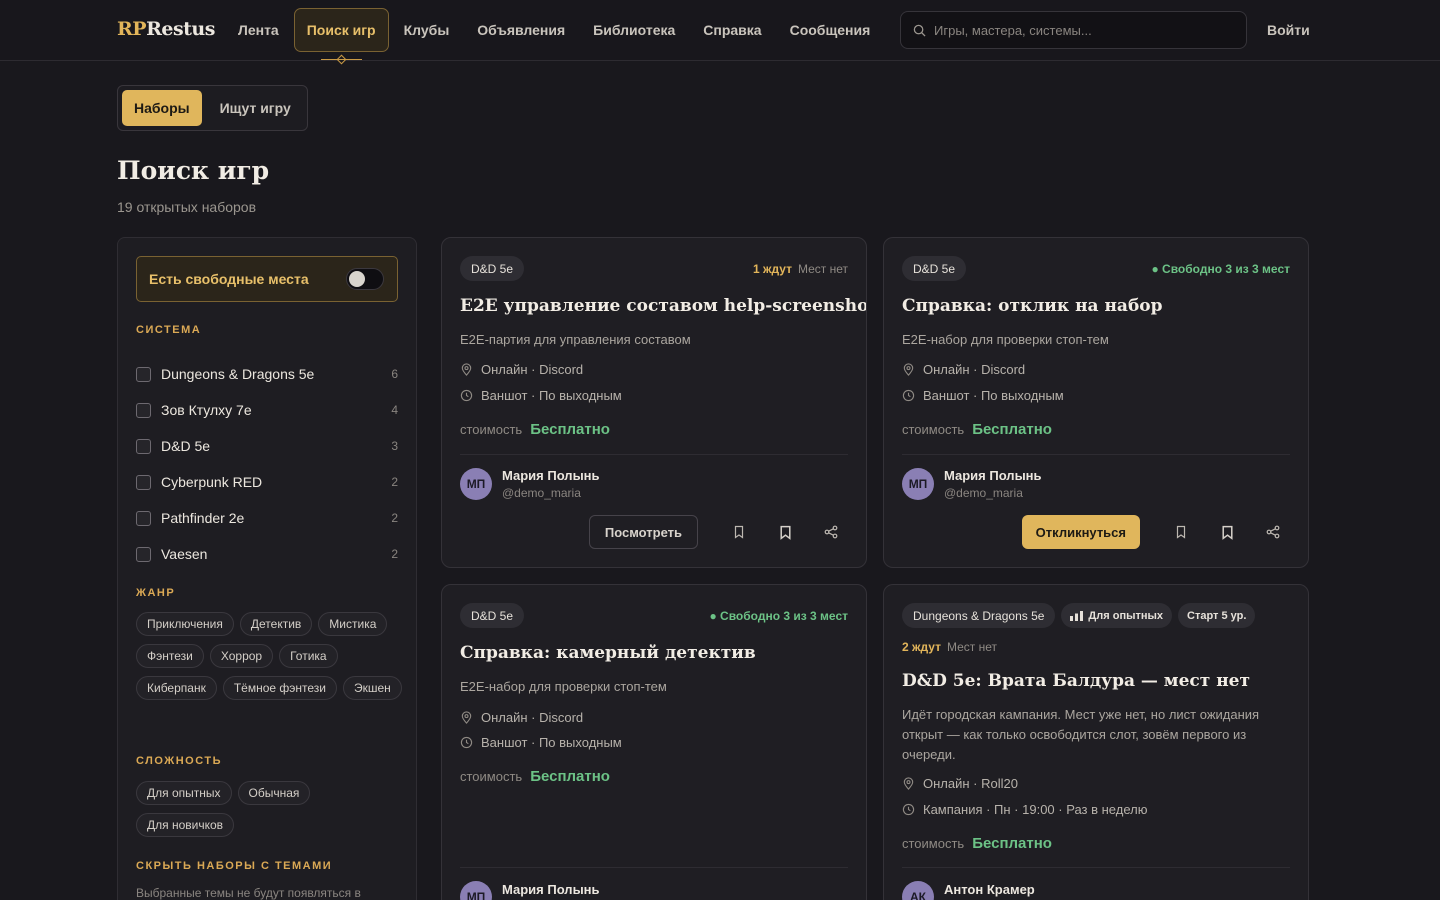 Image resolution: width=1440 pixels, height=900 pixels. What do you see at coordinates (185, 825) in the screenshot?
I see `difficulty-chip: Для новичков` at bounding box center [185, 825].